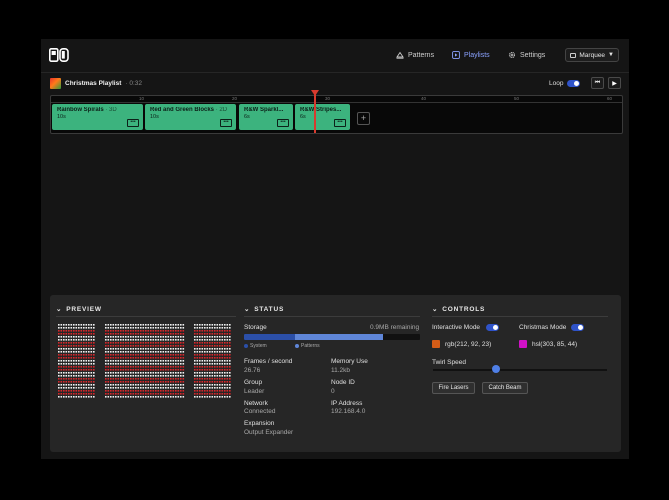 The width and height of the screenshot is (669, 500). What do you see at coordinates (492, 327) in the screenshot?
I see `interactive-mode-toggle` at bounding box center [492, 327].